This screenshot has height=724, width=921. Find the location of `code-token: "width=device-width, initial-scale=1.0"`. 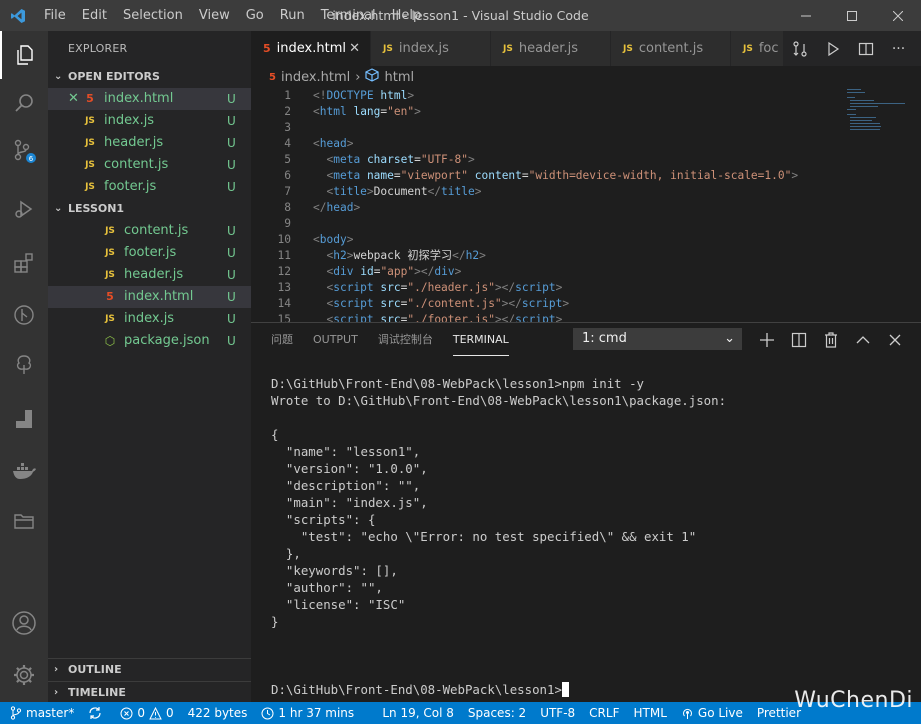

code-token: "width=device-width, initial-scale=1.0" is located at coordinates (660, 175).